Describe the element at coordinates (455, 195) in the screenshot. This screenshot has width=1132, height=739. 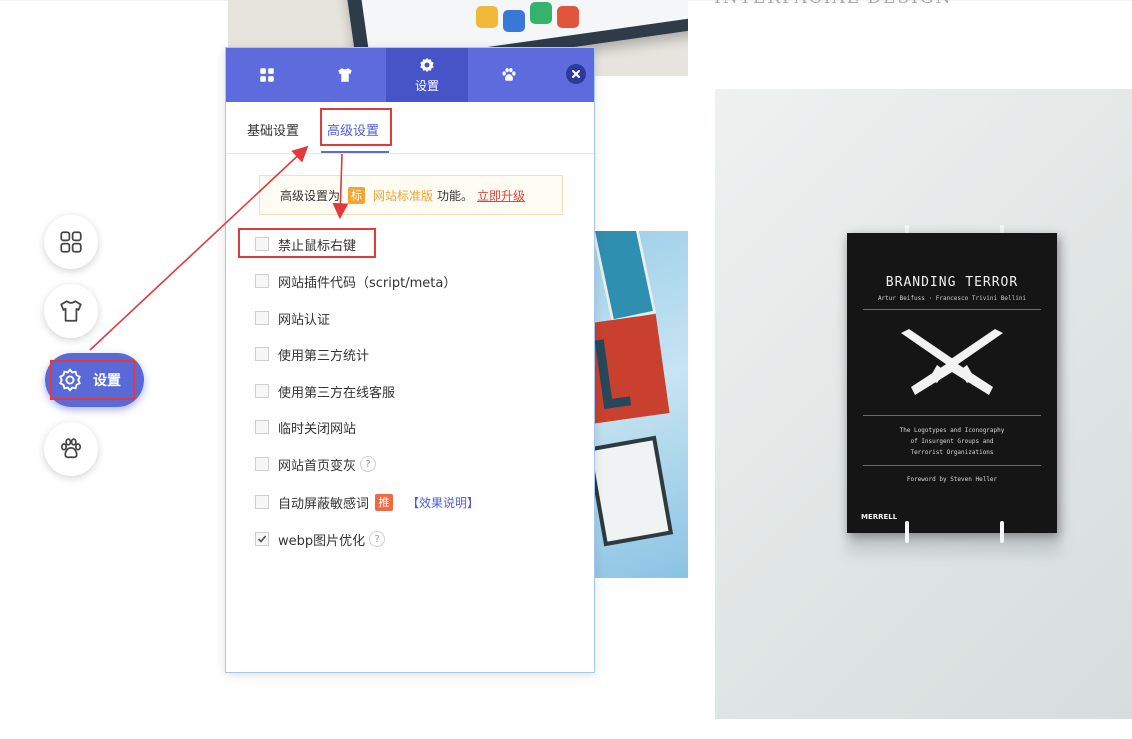
I see `notice-suffix: 功能。` at that location.